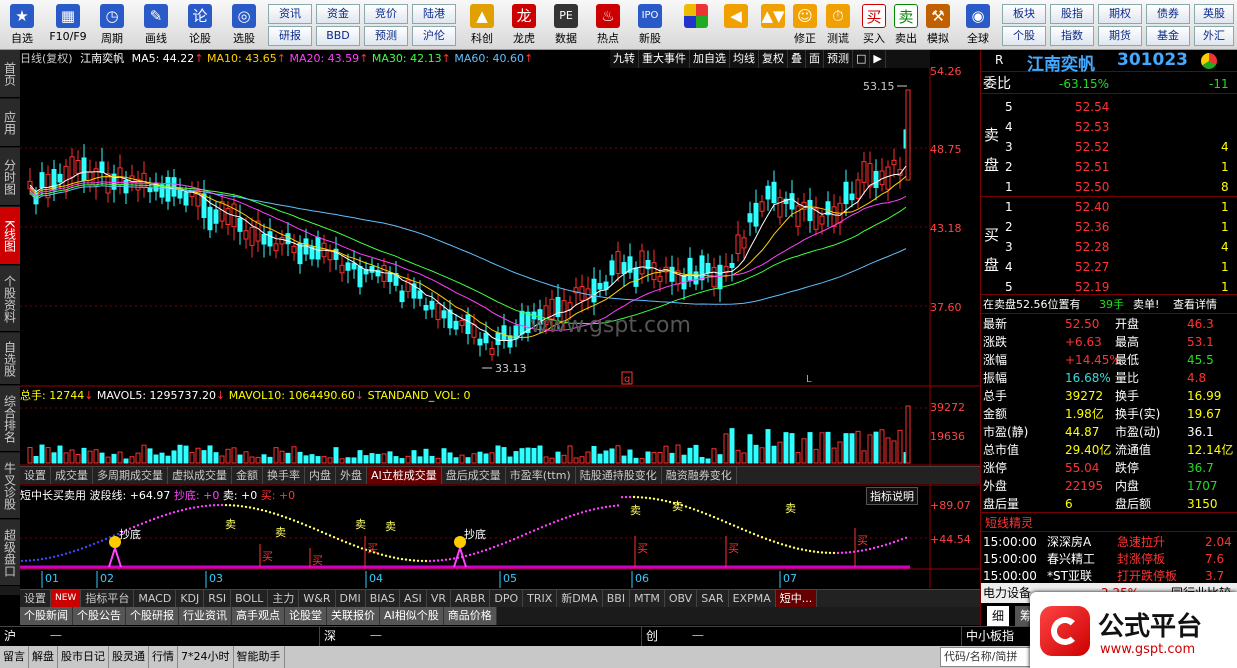 The height and width of the screenshot is (668, 1237). Describe the element at coordinates (404, 475) in the screenshot. I see `tabA-ailizhuang: AI立桩成交量` at that location.